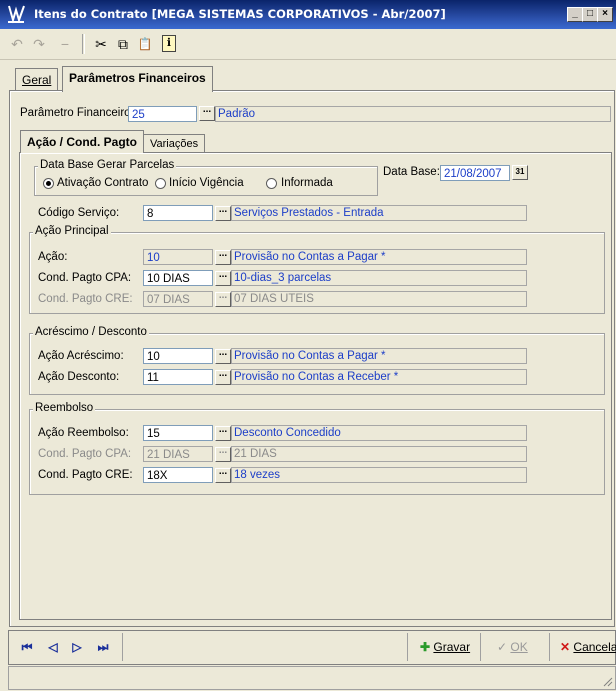 Image resolution: width=616 pixels, height=691 pixels. I want to click on status-bar, so click(312, 678).